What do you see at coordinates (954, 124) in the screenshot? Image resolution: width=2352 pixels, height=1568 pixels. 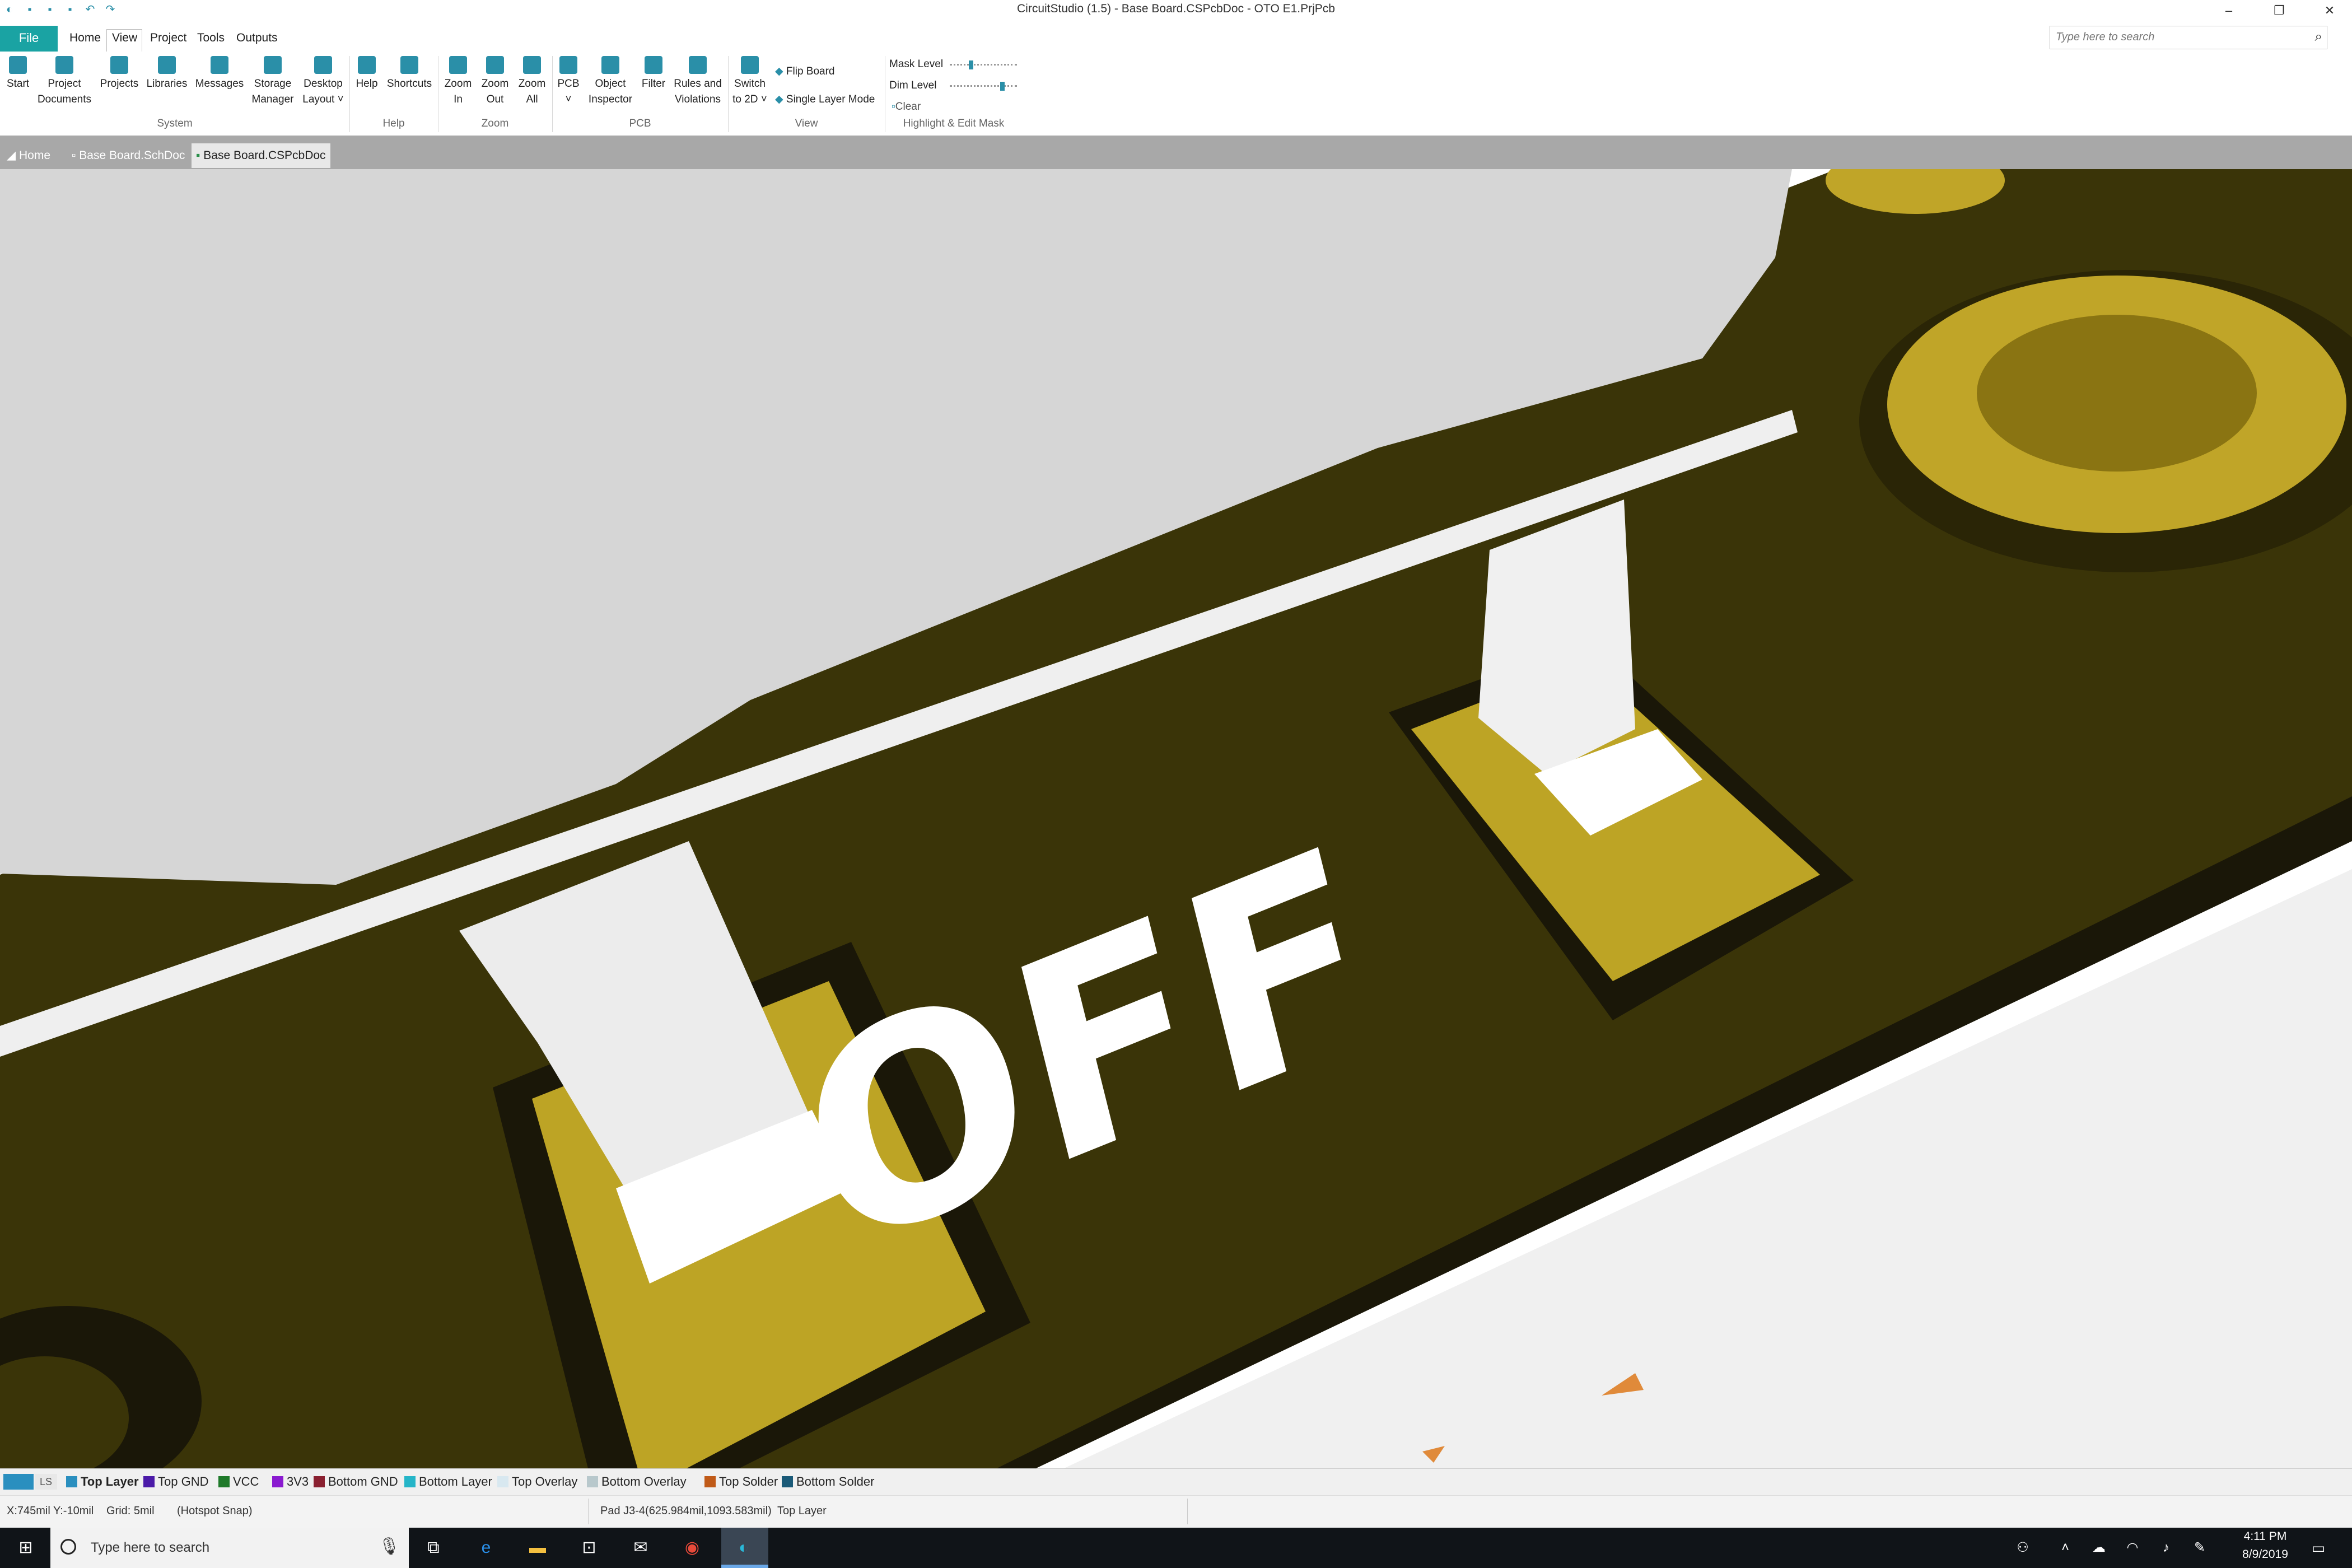 I see `group-label-highlight-edit-mask: Highlight & Edit Mask` at bounding box center [954, 124].